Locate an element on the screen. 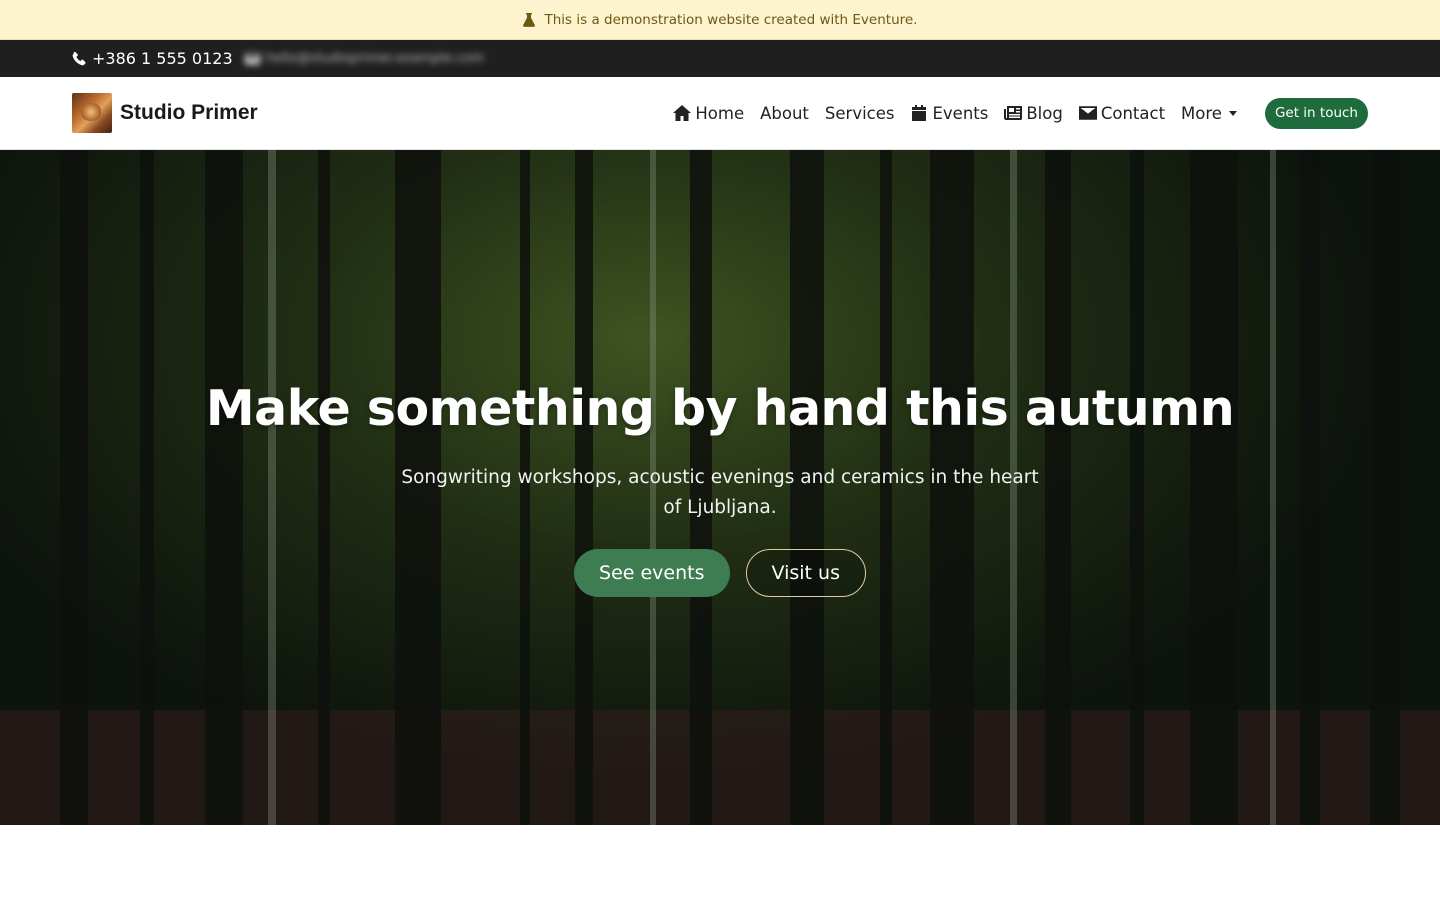 The width and height of the screenshot is (1440, 900). nav-item-services: Services is located at coordinates (860, 113).